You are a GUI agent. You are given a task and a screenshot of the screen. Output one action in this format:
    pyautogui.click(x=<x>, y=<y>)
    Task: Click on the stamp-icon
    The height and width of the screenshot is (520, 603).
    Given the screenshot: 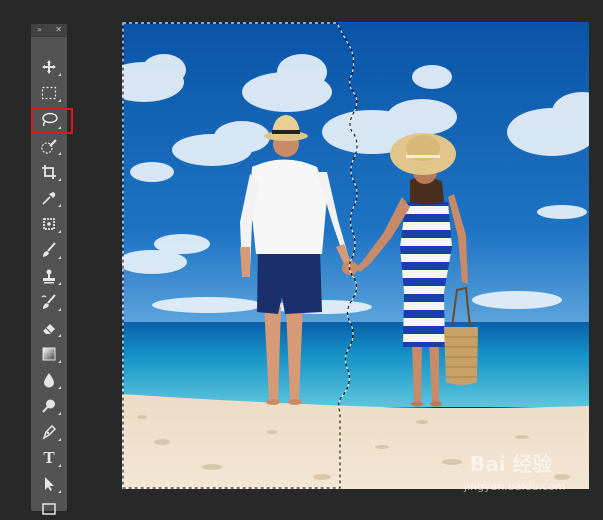 What is the action you would take?
    pyautogui.click(x=49, y=276)
    